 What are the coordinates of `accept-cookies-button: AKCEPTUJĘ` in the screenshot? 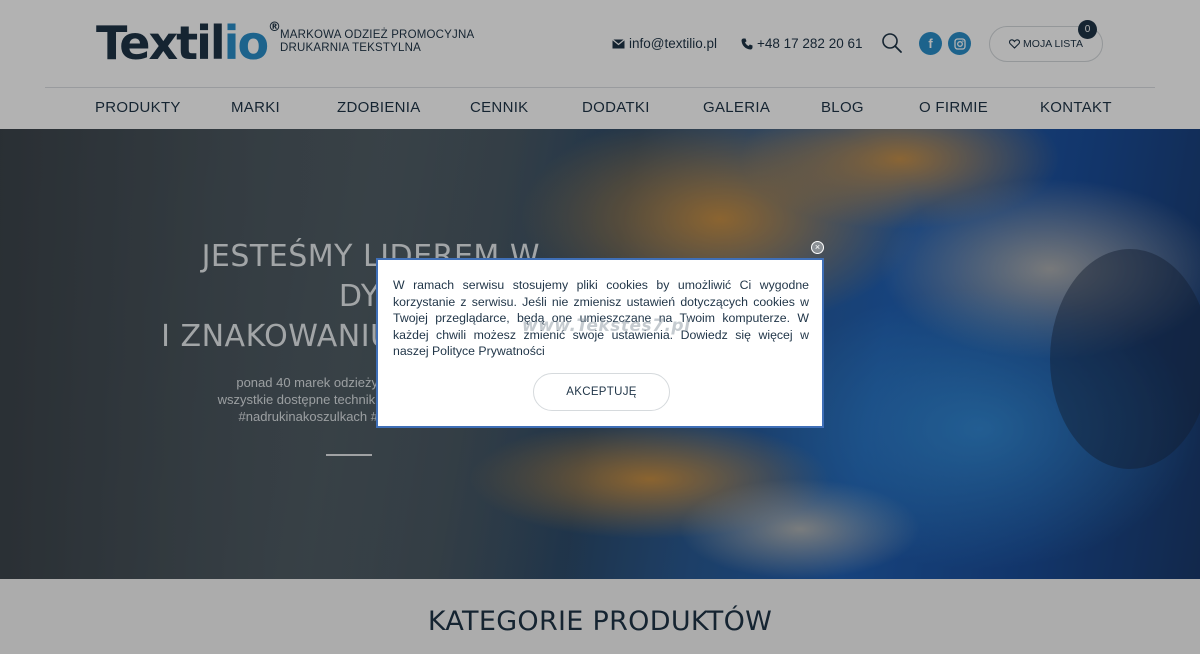 It's located at (601, 392).